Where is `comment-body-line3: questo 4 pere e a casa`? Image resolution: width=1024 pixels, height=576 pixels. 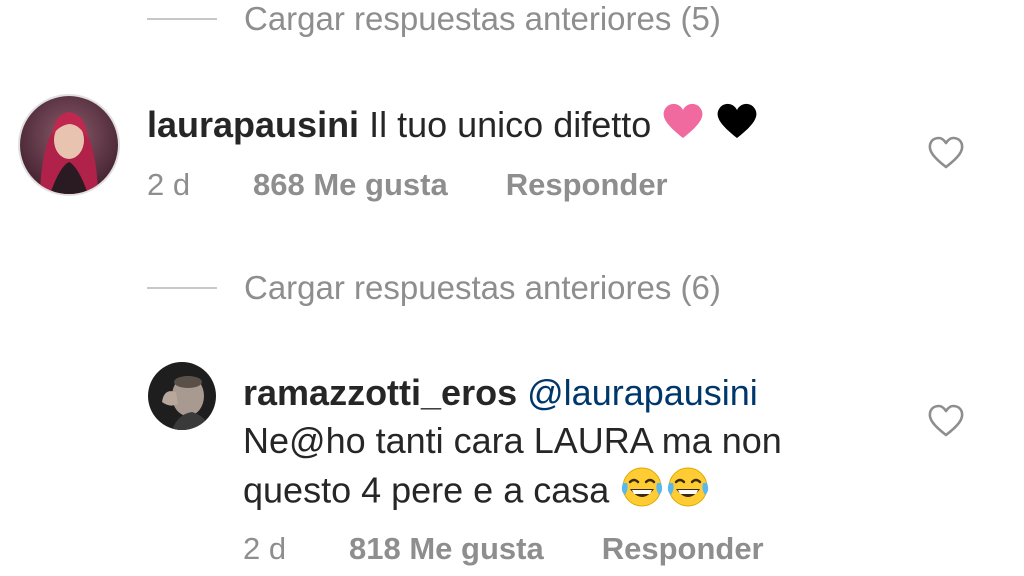
comment-body-line3: questo 4 pere e a casa is located at coordinates (477, 493).